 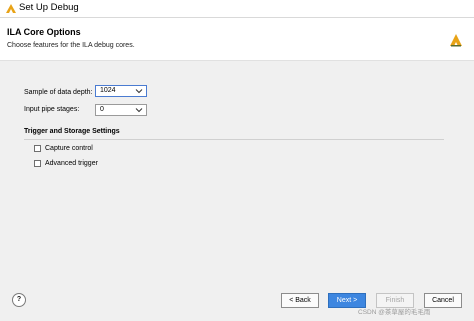 I want to click on page-title: ILA Core Options, so click(x=44, y=32).